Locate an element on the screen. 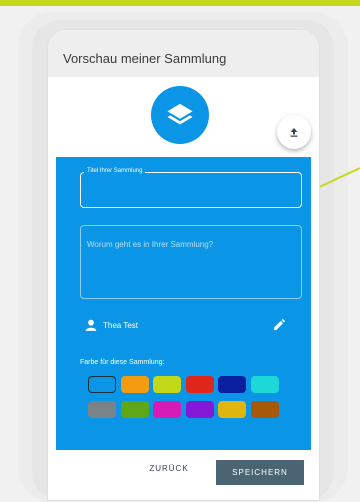 The width and height of the screenshot is (360, 502). upload-icon is located at coordinates (294, 132).